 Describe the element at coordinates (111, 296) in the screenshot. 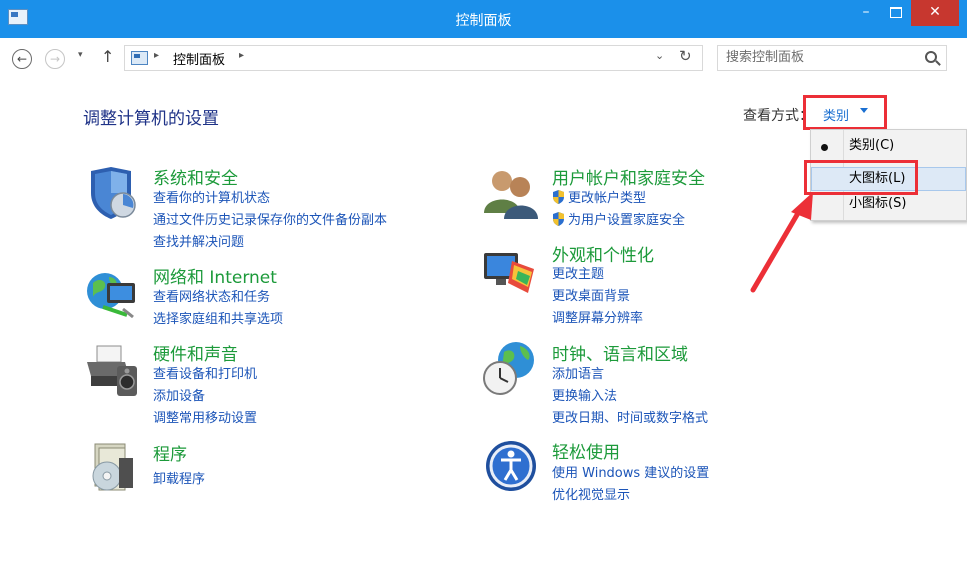

I see `network-icon` at that location.